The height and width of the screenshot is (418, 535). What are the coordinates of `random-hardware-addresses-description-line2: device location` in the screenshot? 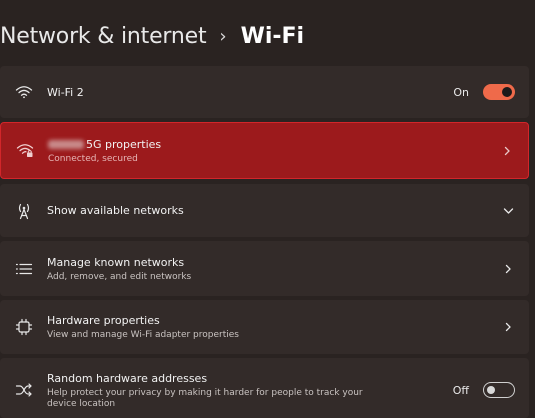 It's located at (81, 404).